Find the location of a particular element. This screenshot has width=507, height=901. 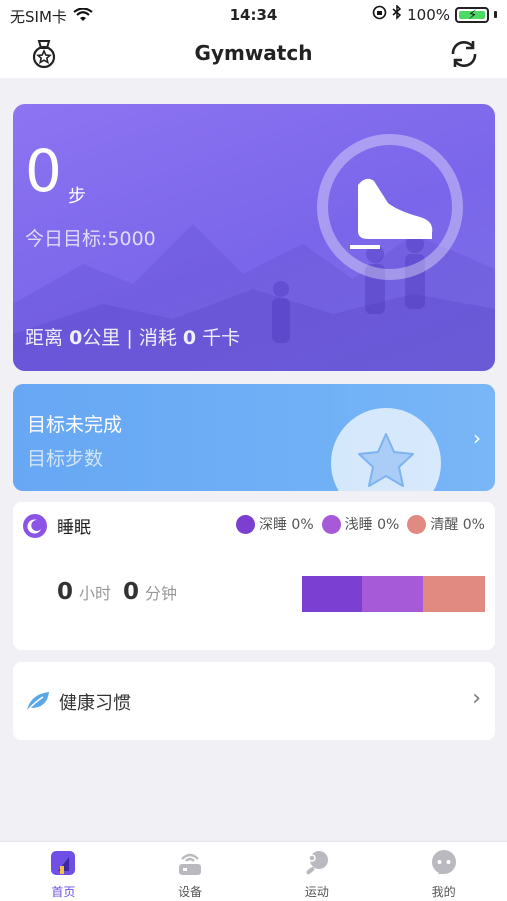

star-icon is located at coordinates (386, 460).